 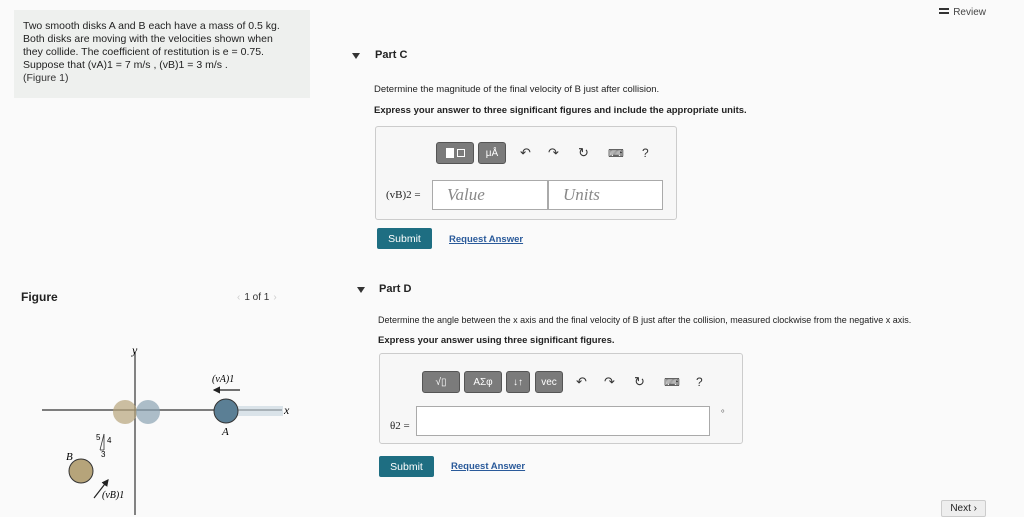 What do you see at coordinates (148, 412) in the screenshot?
I see `disk-a-contact-ghost` at bounding box center [148, 412].